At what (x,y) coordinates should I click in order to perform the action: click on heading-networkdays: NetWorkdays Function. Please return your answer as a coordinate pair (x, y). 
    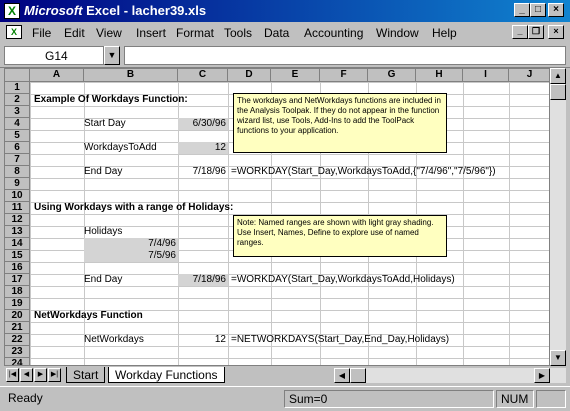
    Looking at the image, I should click on (88, 316).